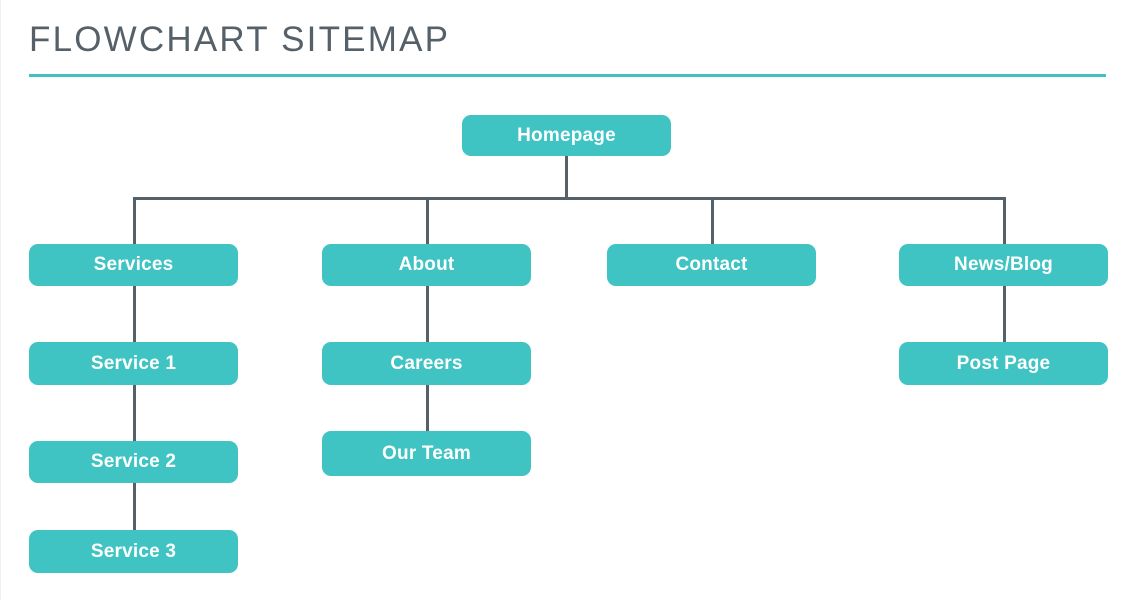 This screenshot has width=1134, height=600. What do you see at coordinates (566, 135) in the screenshot?
I see `node-homepage: Homepage` at bounding box center [566, 135].